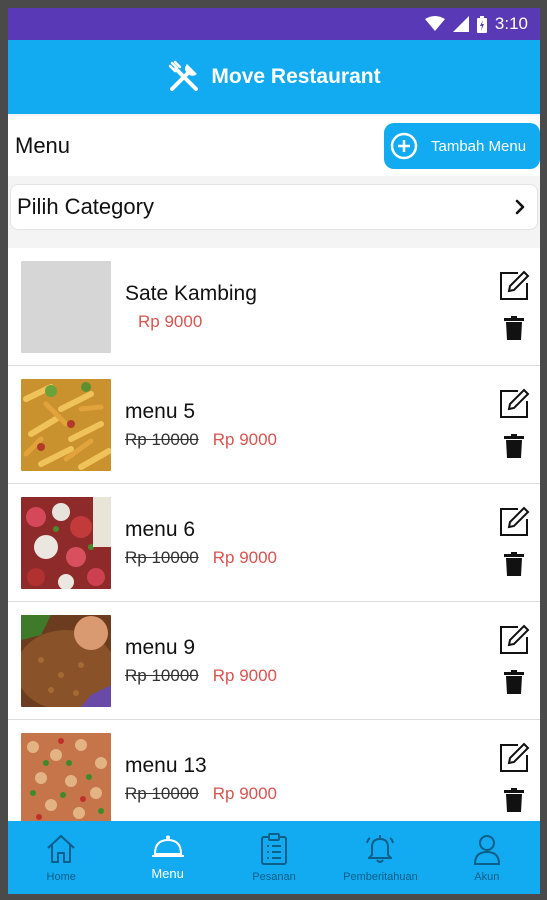 The image size is (547, 900). I want to click on category-label: Pilih Category, so click(85, 206).